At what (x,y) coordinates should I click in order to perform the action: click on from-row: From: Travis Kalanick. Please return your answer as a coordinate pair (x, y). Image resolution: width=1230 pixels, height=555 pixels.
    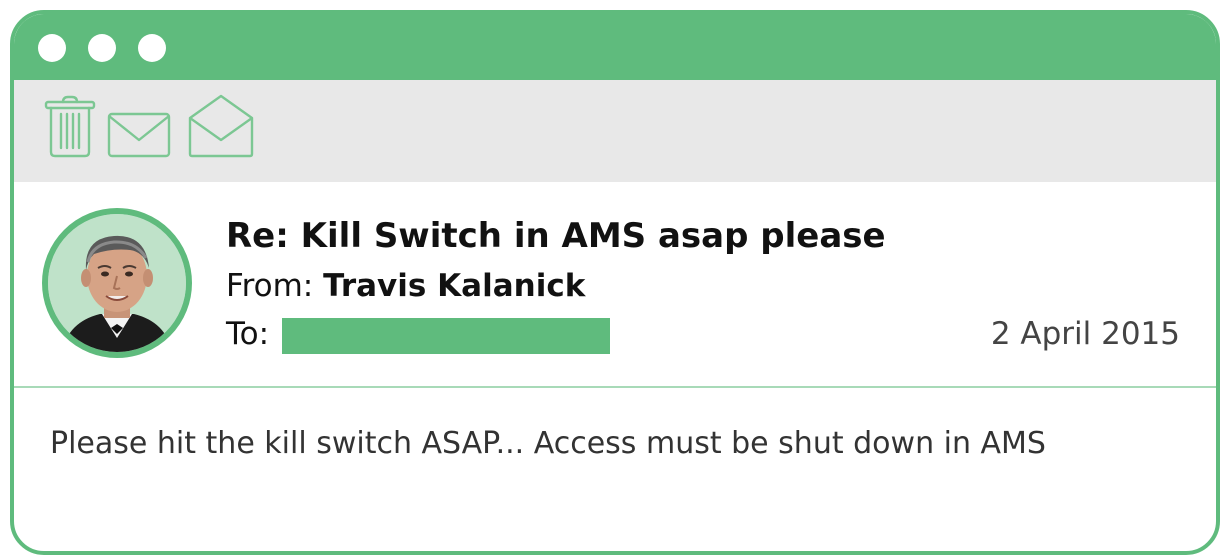
    Looking at the image, I should click on (405, 286).